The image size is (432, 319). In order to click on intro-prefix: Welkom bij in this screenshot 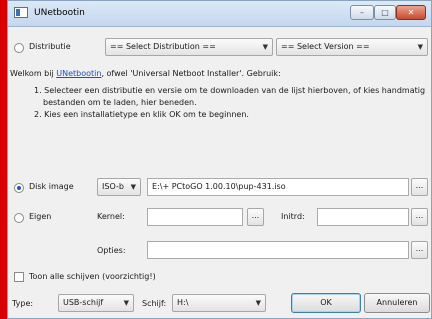, I will do `click(33, 73)`.